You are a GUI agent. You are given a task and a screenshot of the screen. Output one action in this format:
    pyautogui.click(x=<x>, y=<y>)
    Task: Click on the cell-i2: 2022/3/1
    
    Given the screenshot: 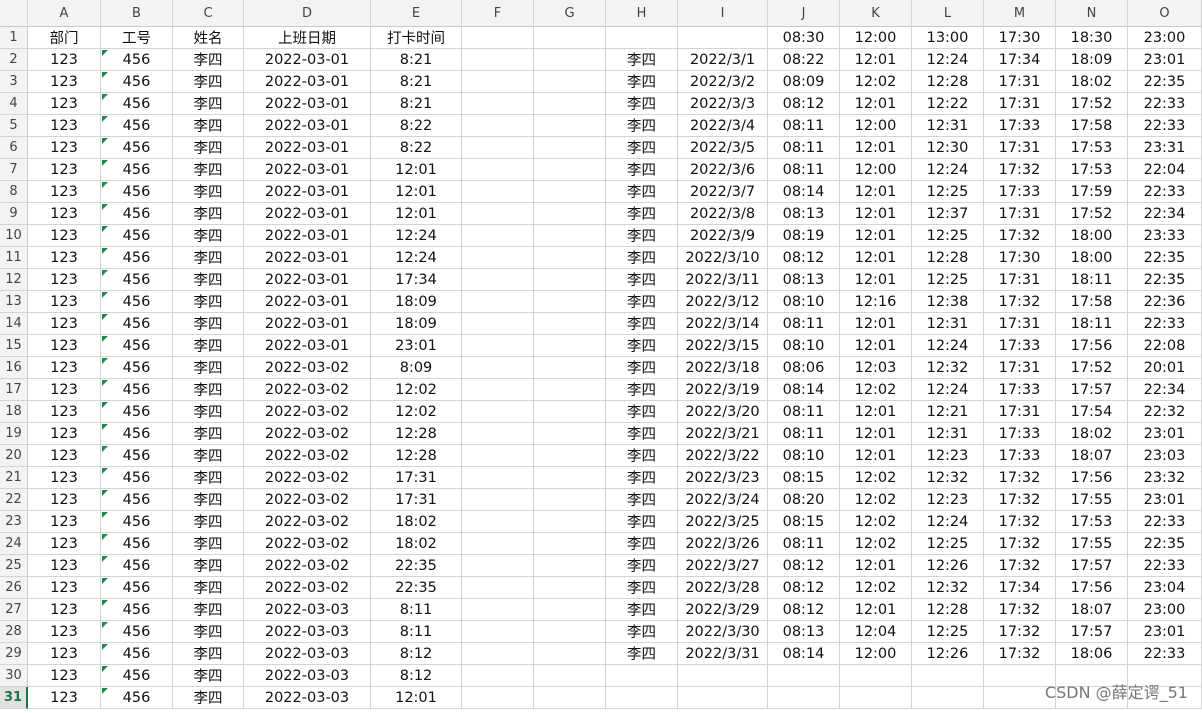 What is the action you would take?
    pyautogui.click(x=723, y=60)
    